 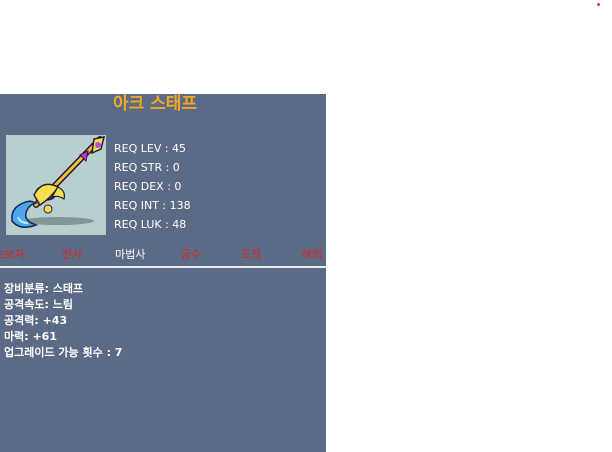 What do you see at coordinates (30, 336) in the screenshot?
I see `stat-magic: 마력: +61` at bounding box center [30, 336].